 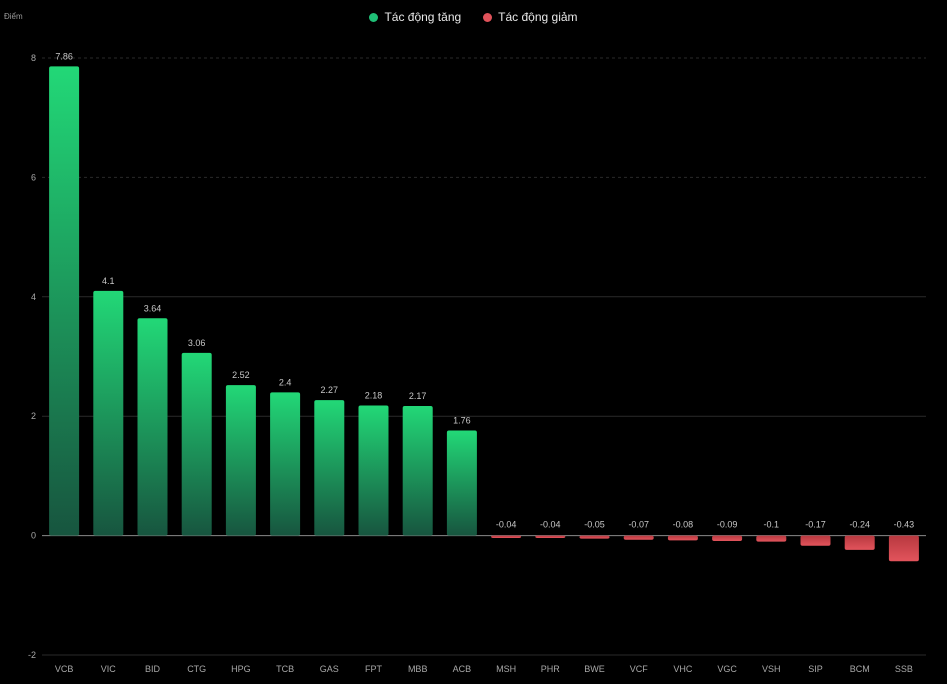 What do you see at coordinates (418, 396) in the screenshot?
I see `data-label-mbb: 2.17` at bounding box center [418, 396].